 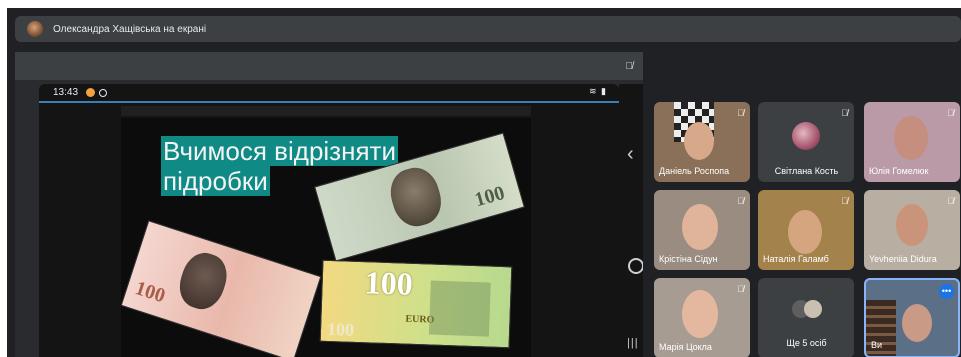 What do you see at coordinates (150, 292) in the screenshot?
I see `uah-value: 100` at bounding box center [150, 292].